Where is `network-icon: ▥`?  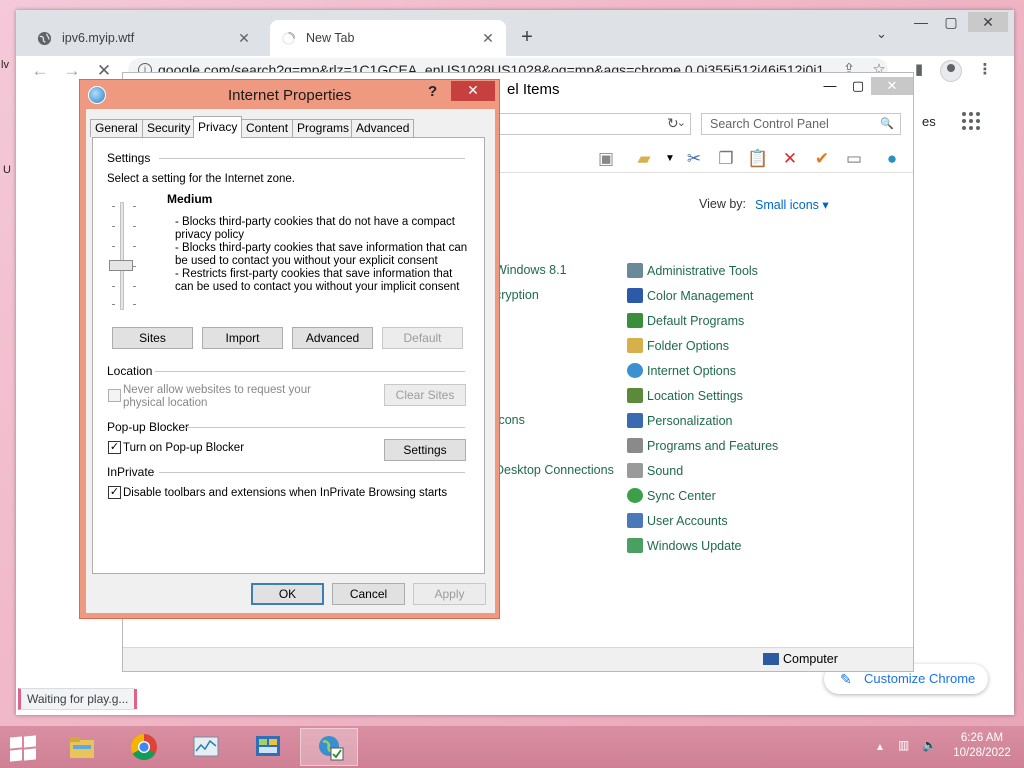 network-icon: ▥ is located at coordinates (903, 745).